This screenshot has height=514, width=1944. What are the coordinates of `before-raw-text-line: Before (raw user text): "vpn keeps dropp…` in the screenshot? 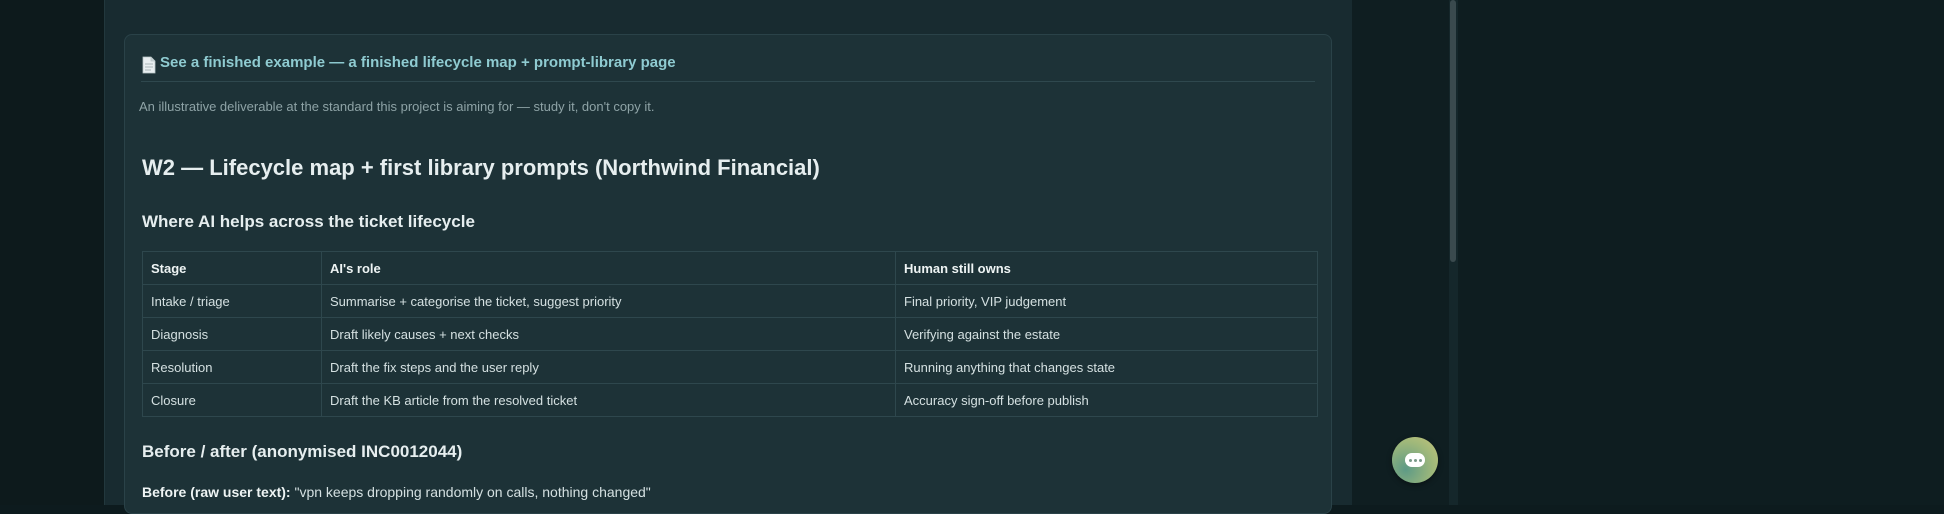 It's located at (396, 492).